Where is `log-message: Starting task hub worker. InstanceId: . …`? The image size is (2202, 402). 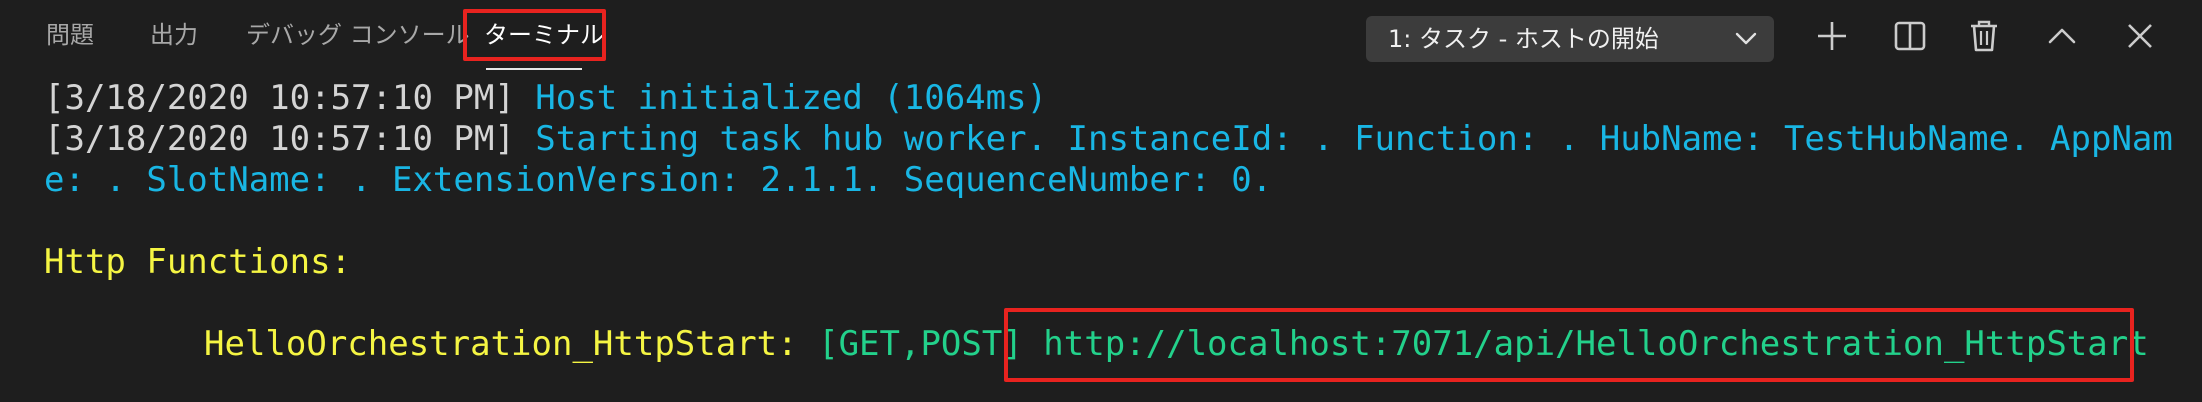
log-message: Starting task hub worker. InstanceId: . … is located at coordinates (1354, 139).